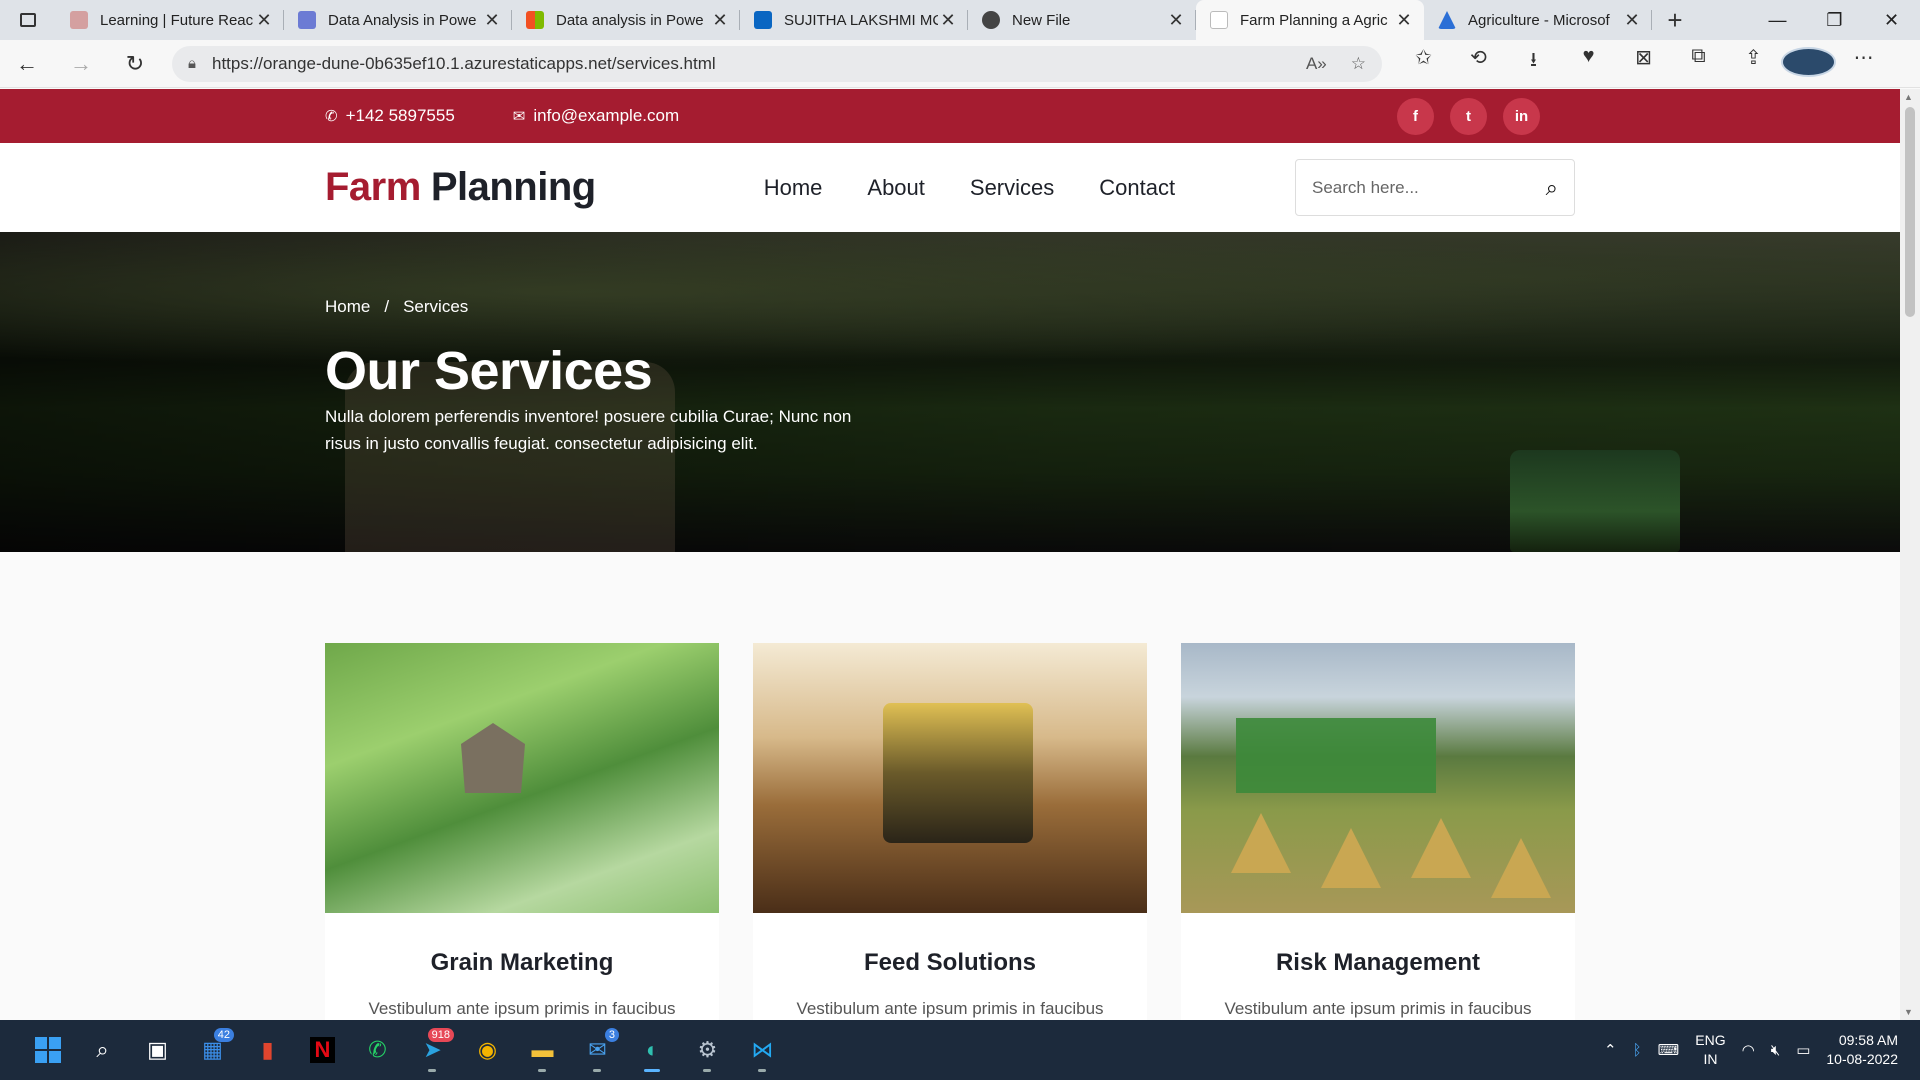  Describe the element at coordinates (950, 1008) in the screenshot. I see `service-card-desc: Vestibulum ante ipsum primis in faucibus` at that location.